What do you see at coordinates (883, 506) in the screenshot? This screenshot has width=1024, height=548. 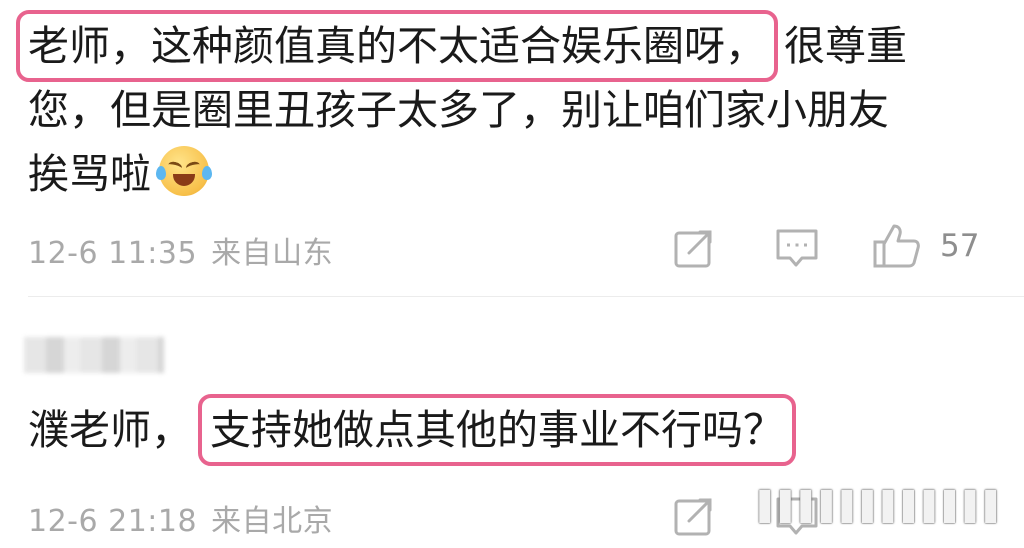 I see `watermark: ▌▌▌▌▌▌▌▌▌▌▌▌` at bounding box center [883, 506].